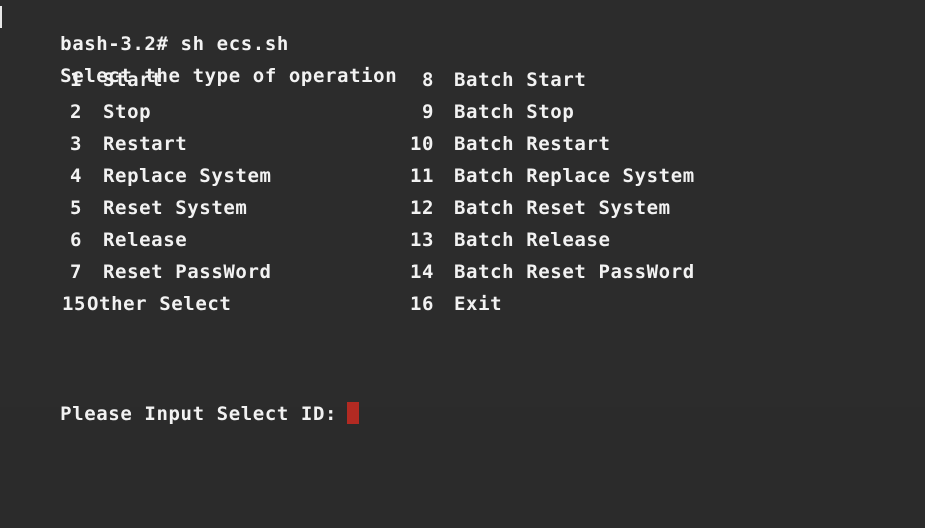  Describe the element at coordinates (187, 176) in the screenshot. I see `option-label: Replace System` at that location.